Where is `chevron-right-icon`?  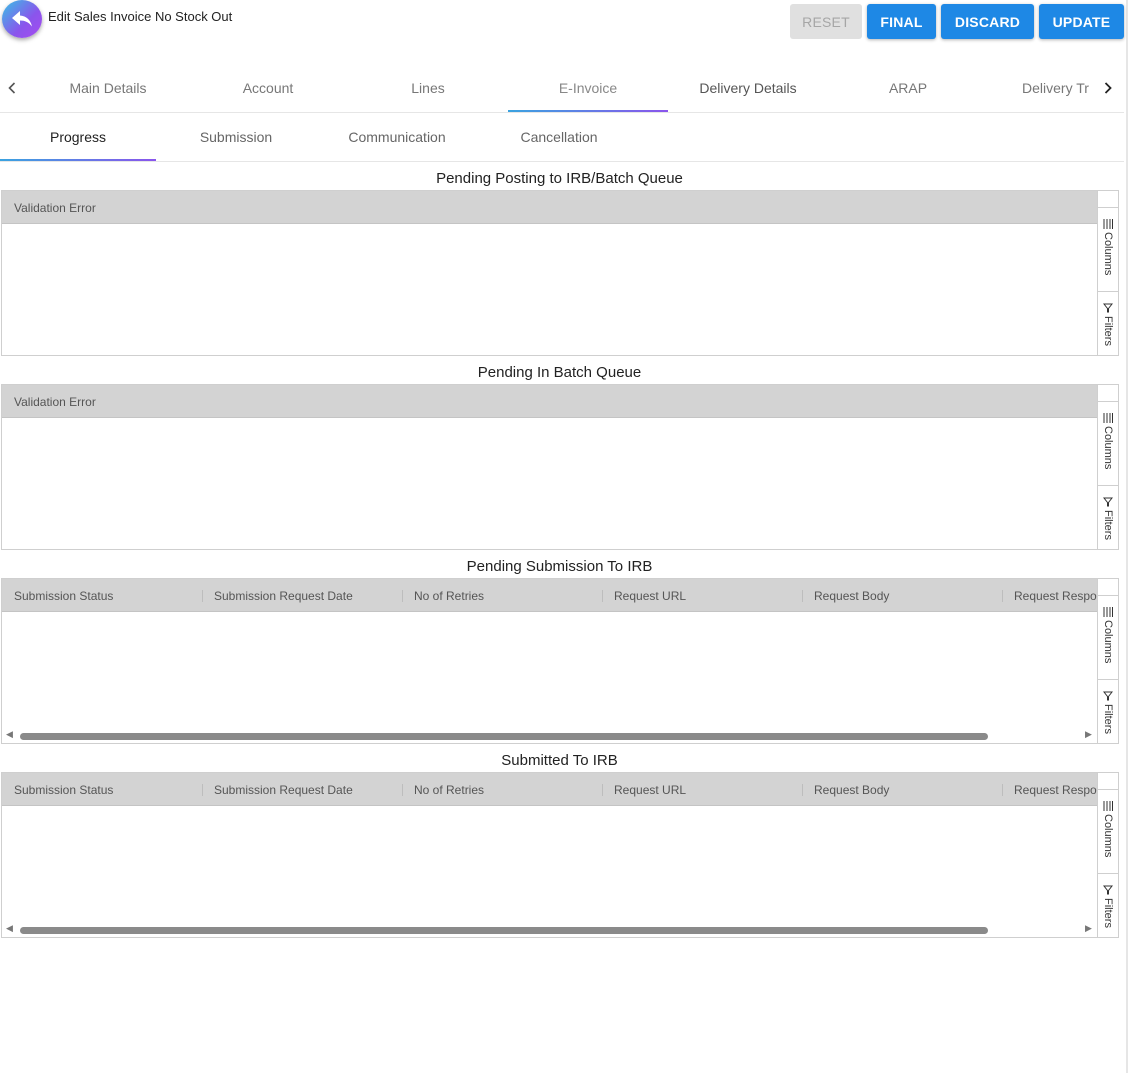
chevron-right-icon is located at coordinates (1108, 88).